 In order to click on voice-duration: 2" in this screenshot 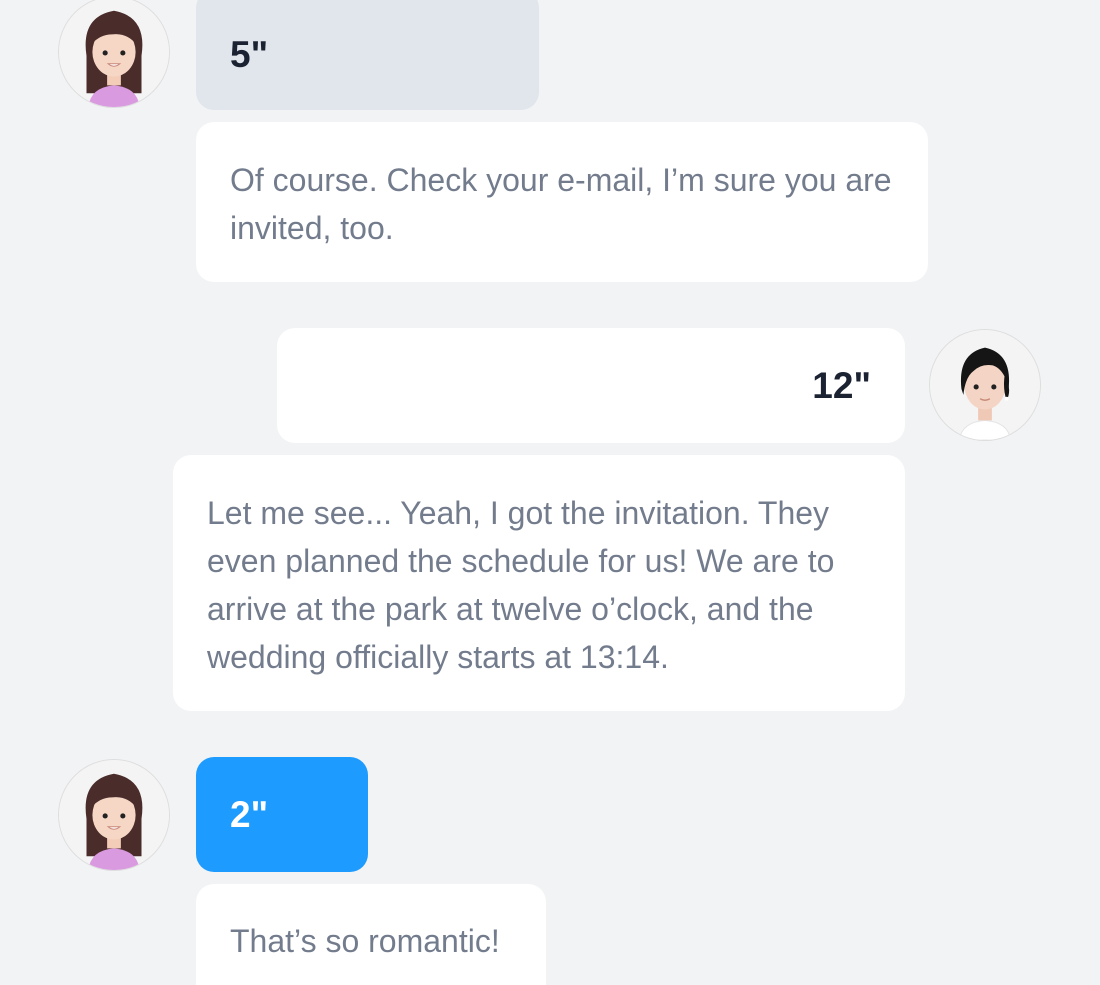, I will do `click(249, 814)`.